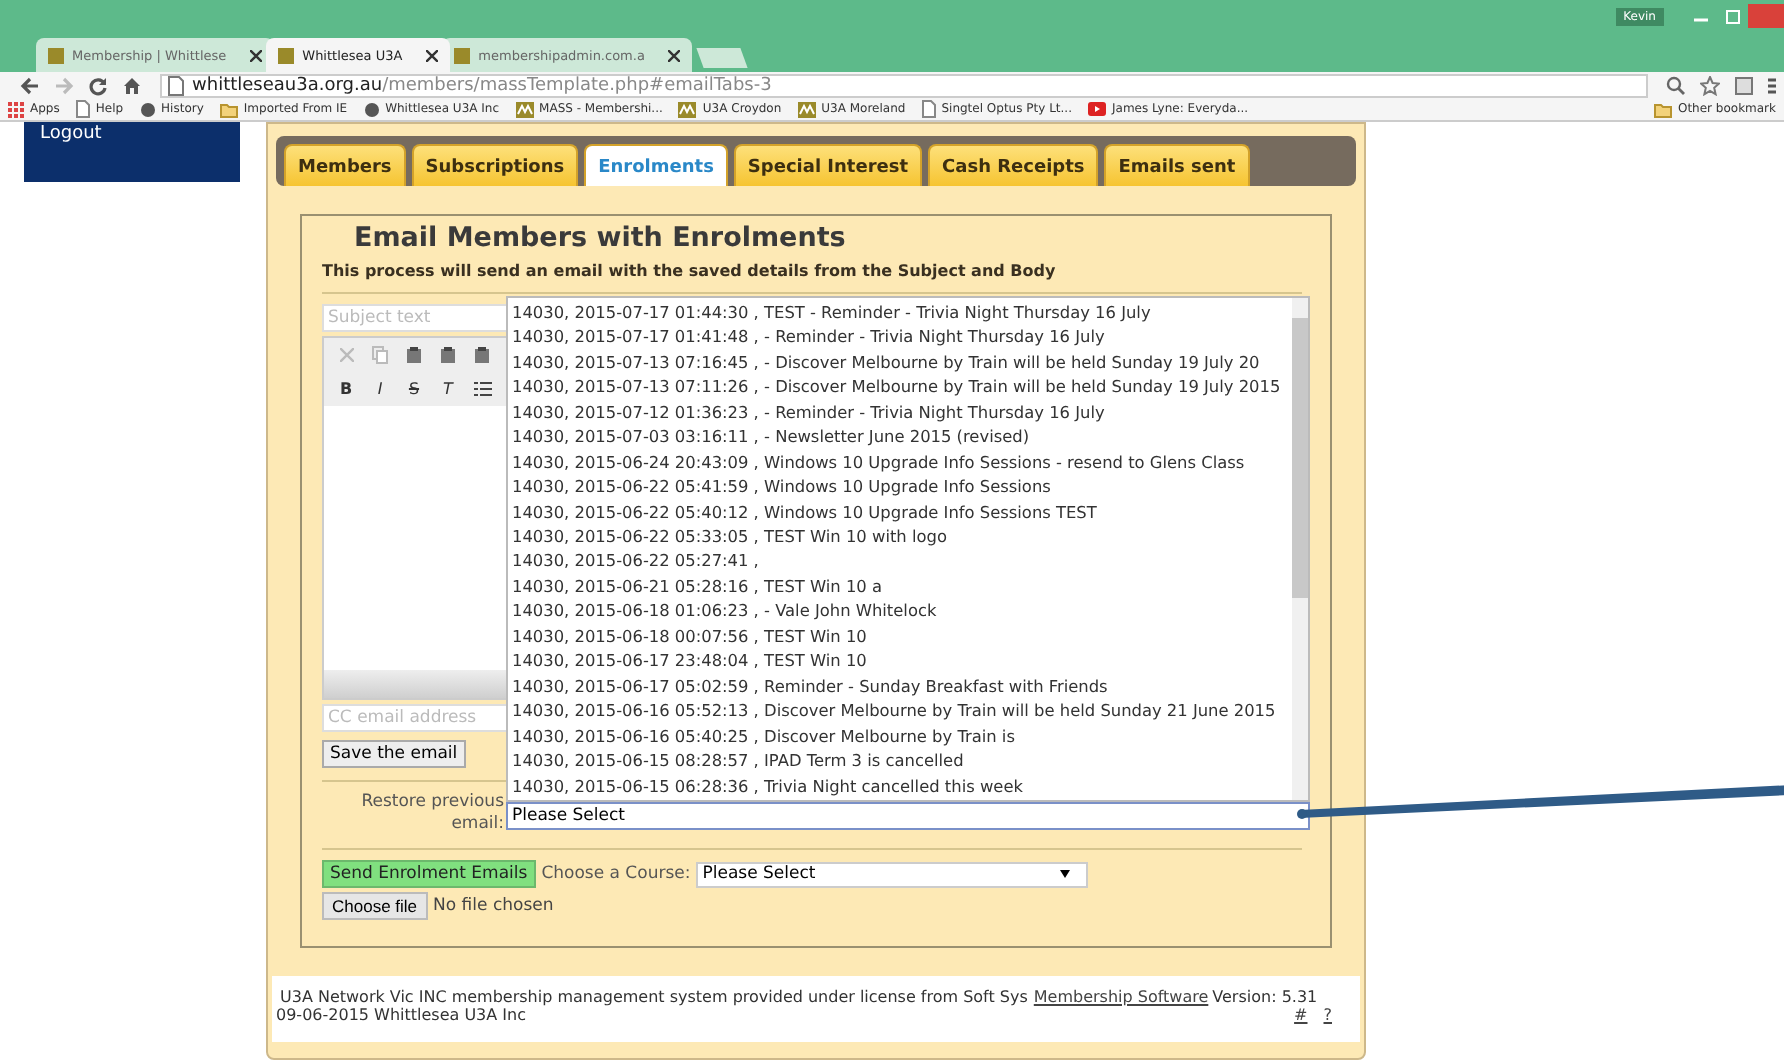 This screenshot has height=1064, width=1784. Describe the element at coordinates (448, 389) in the screenshot. I see `clear-format-button: T` at that location.